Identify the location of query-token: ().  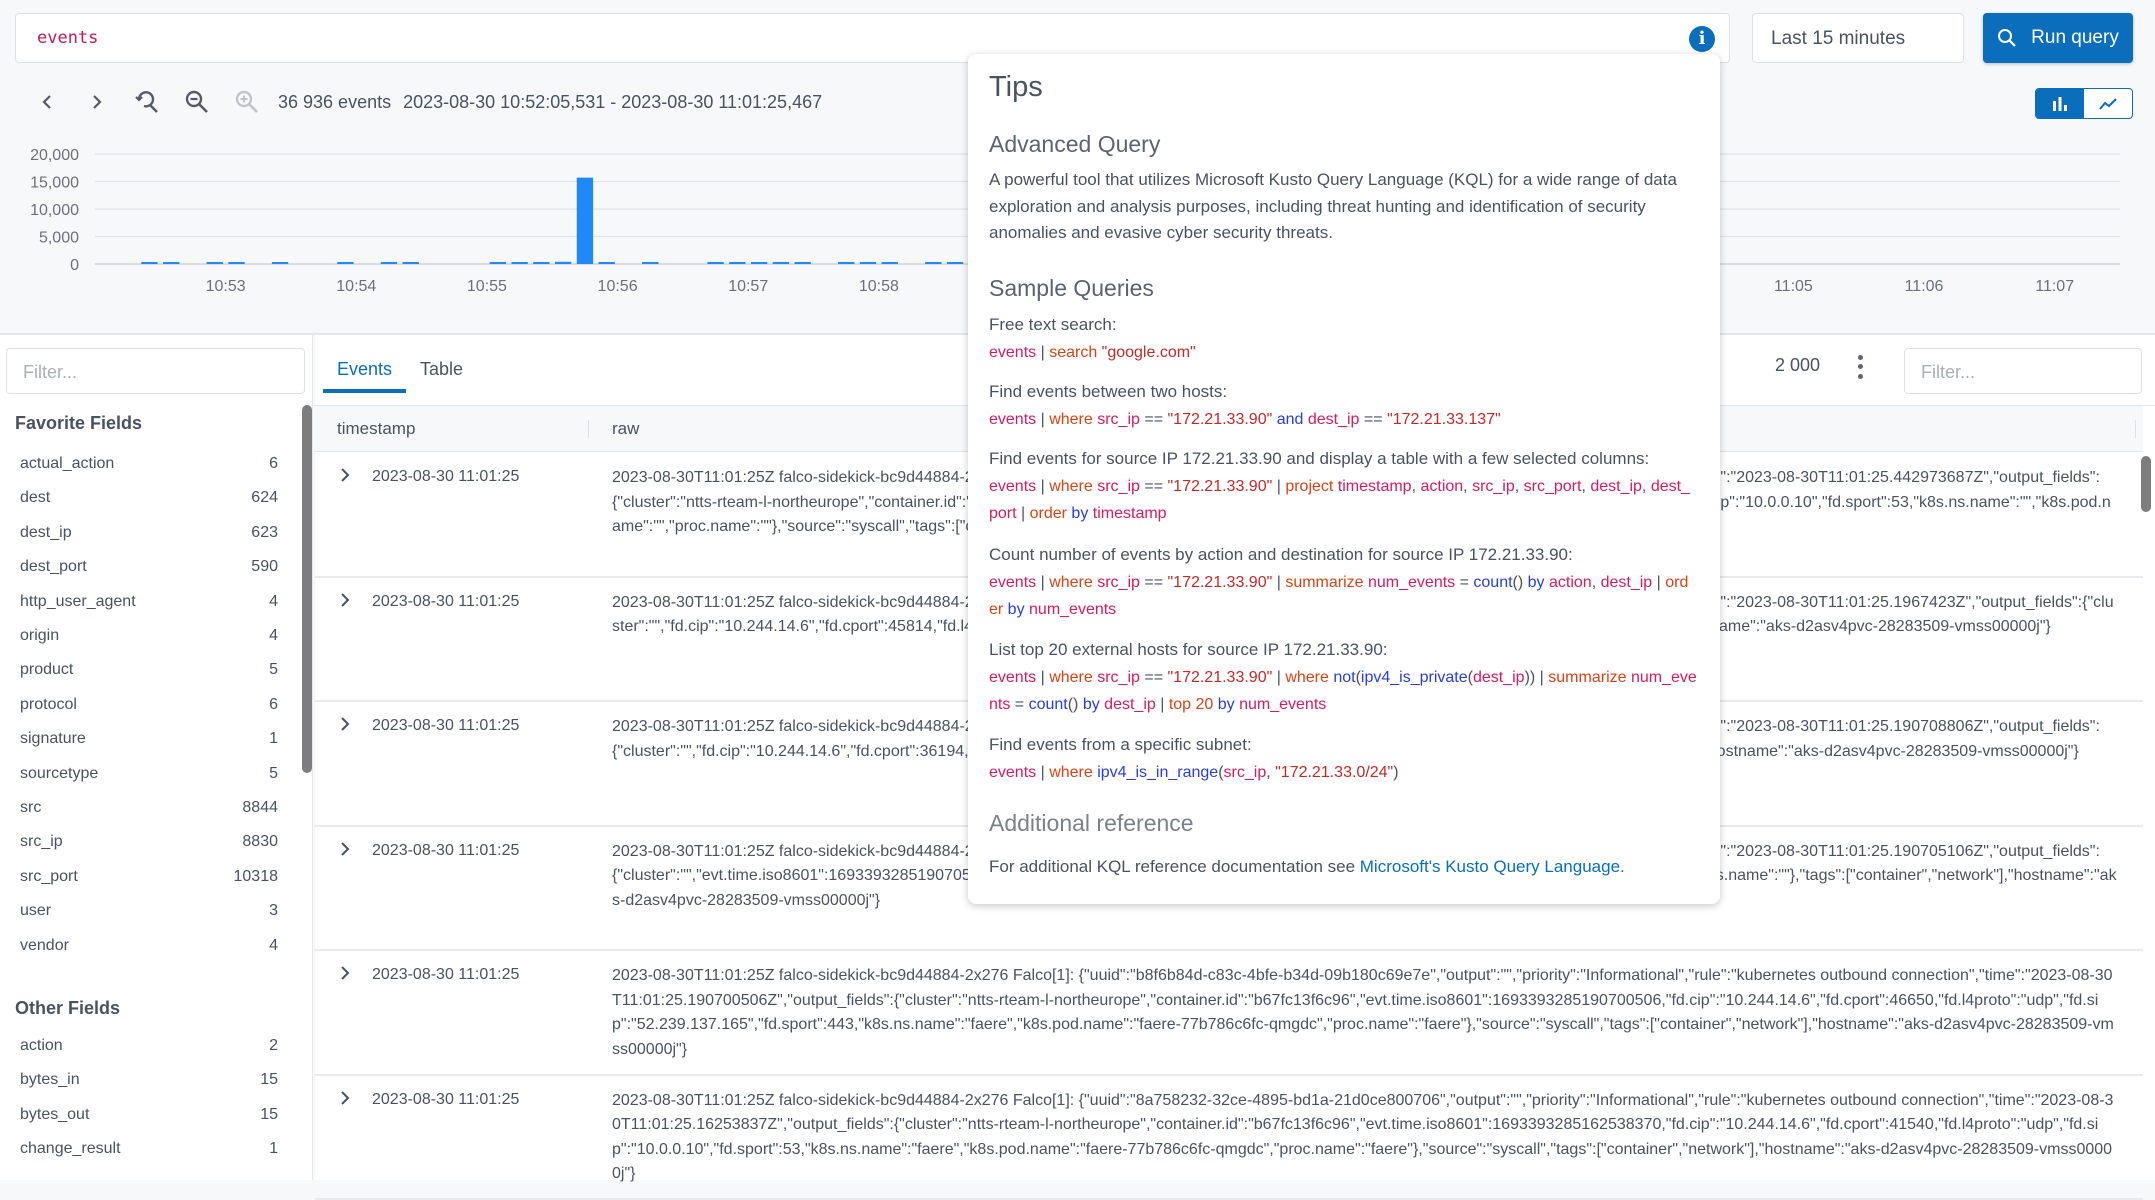
(1520, 582).